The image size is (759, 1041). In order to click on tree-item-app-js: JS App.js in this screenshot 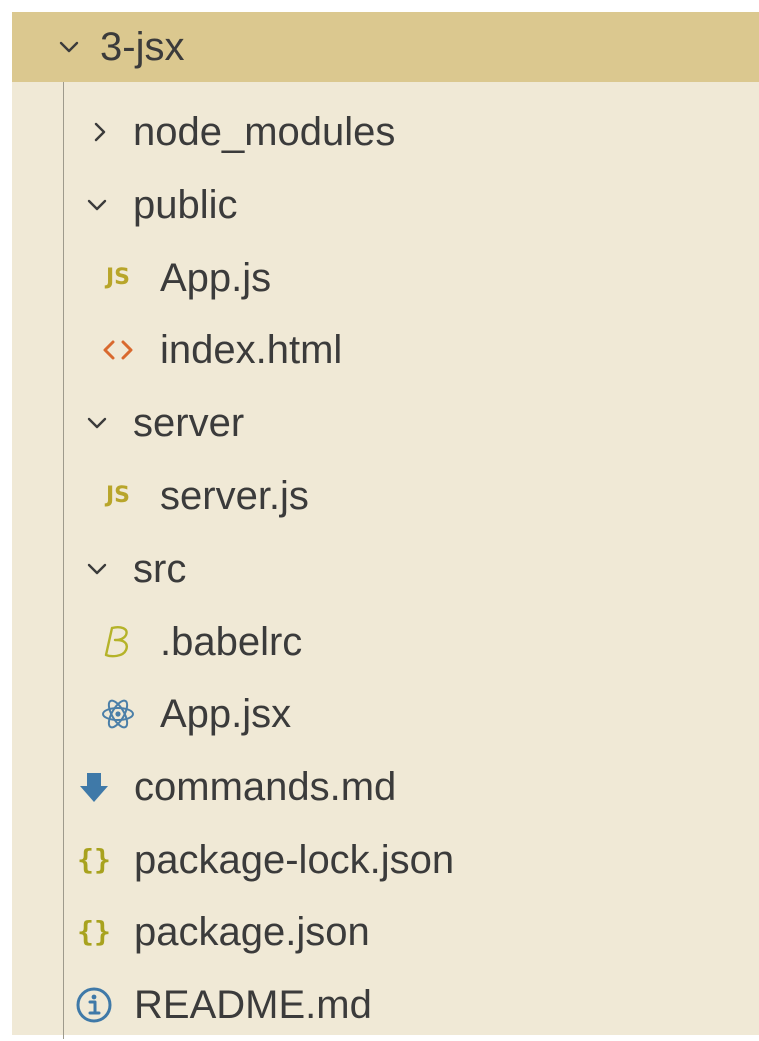, I will do `click(385, 278)`.